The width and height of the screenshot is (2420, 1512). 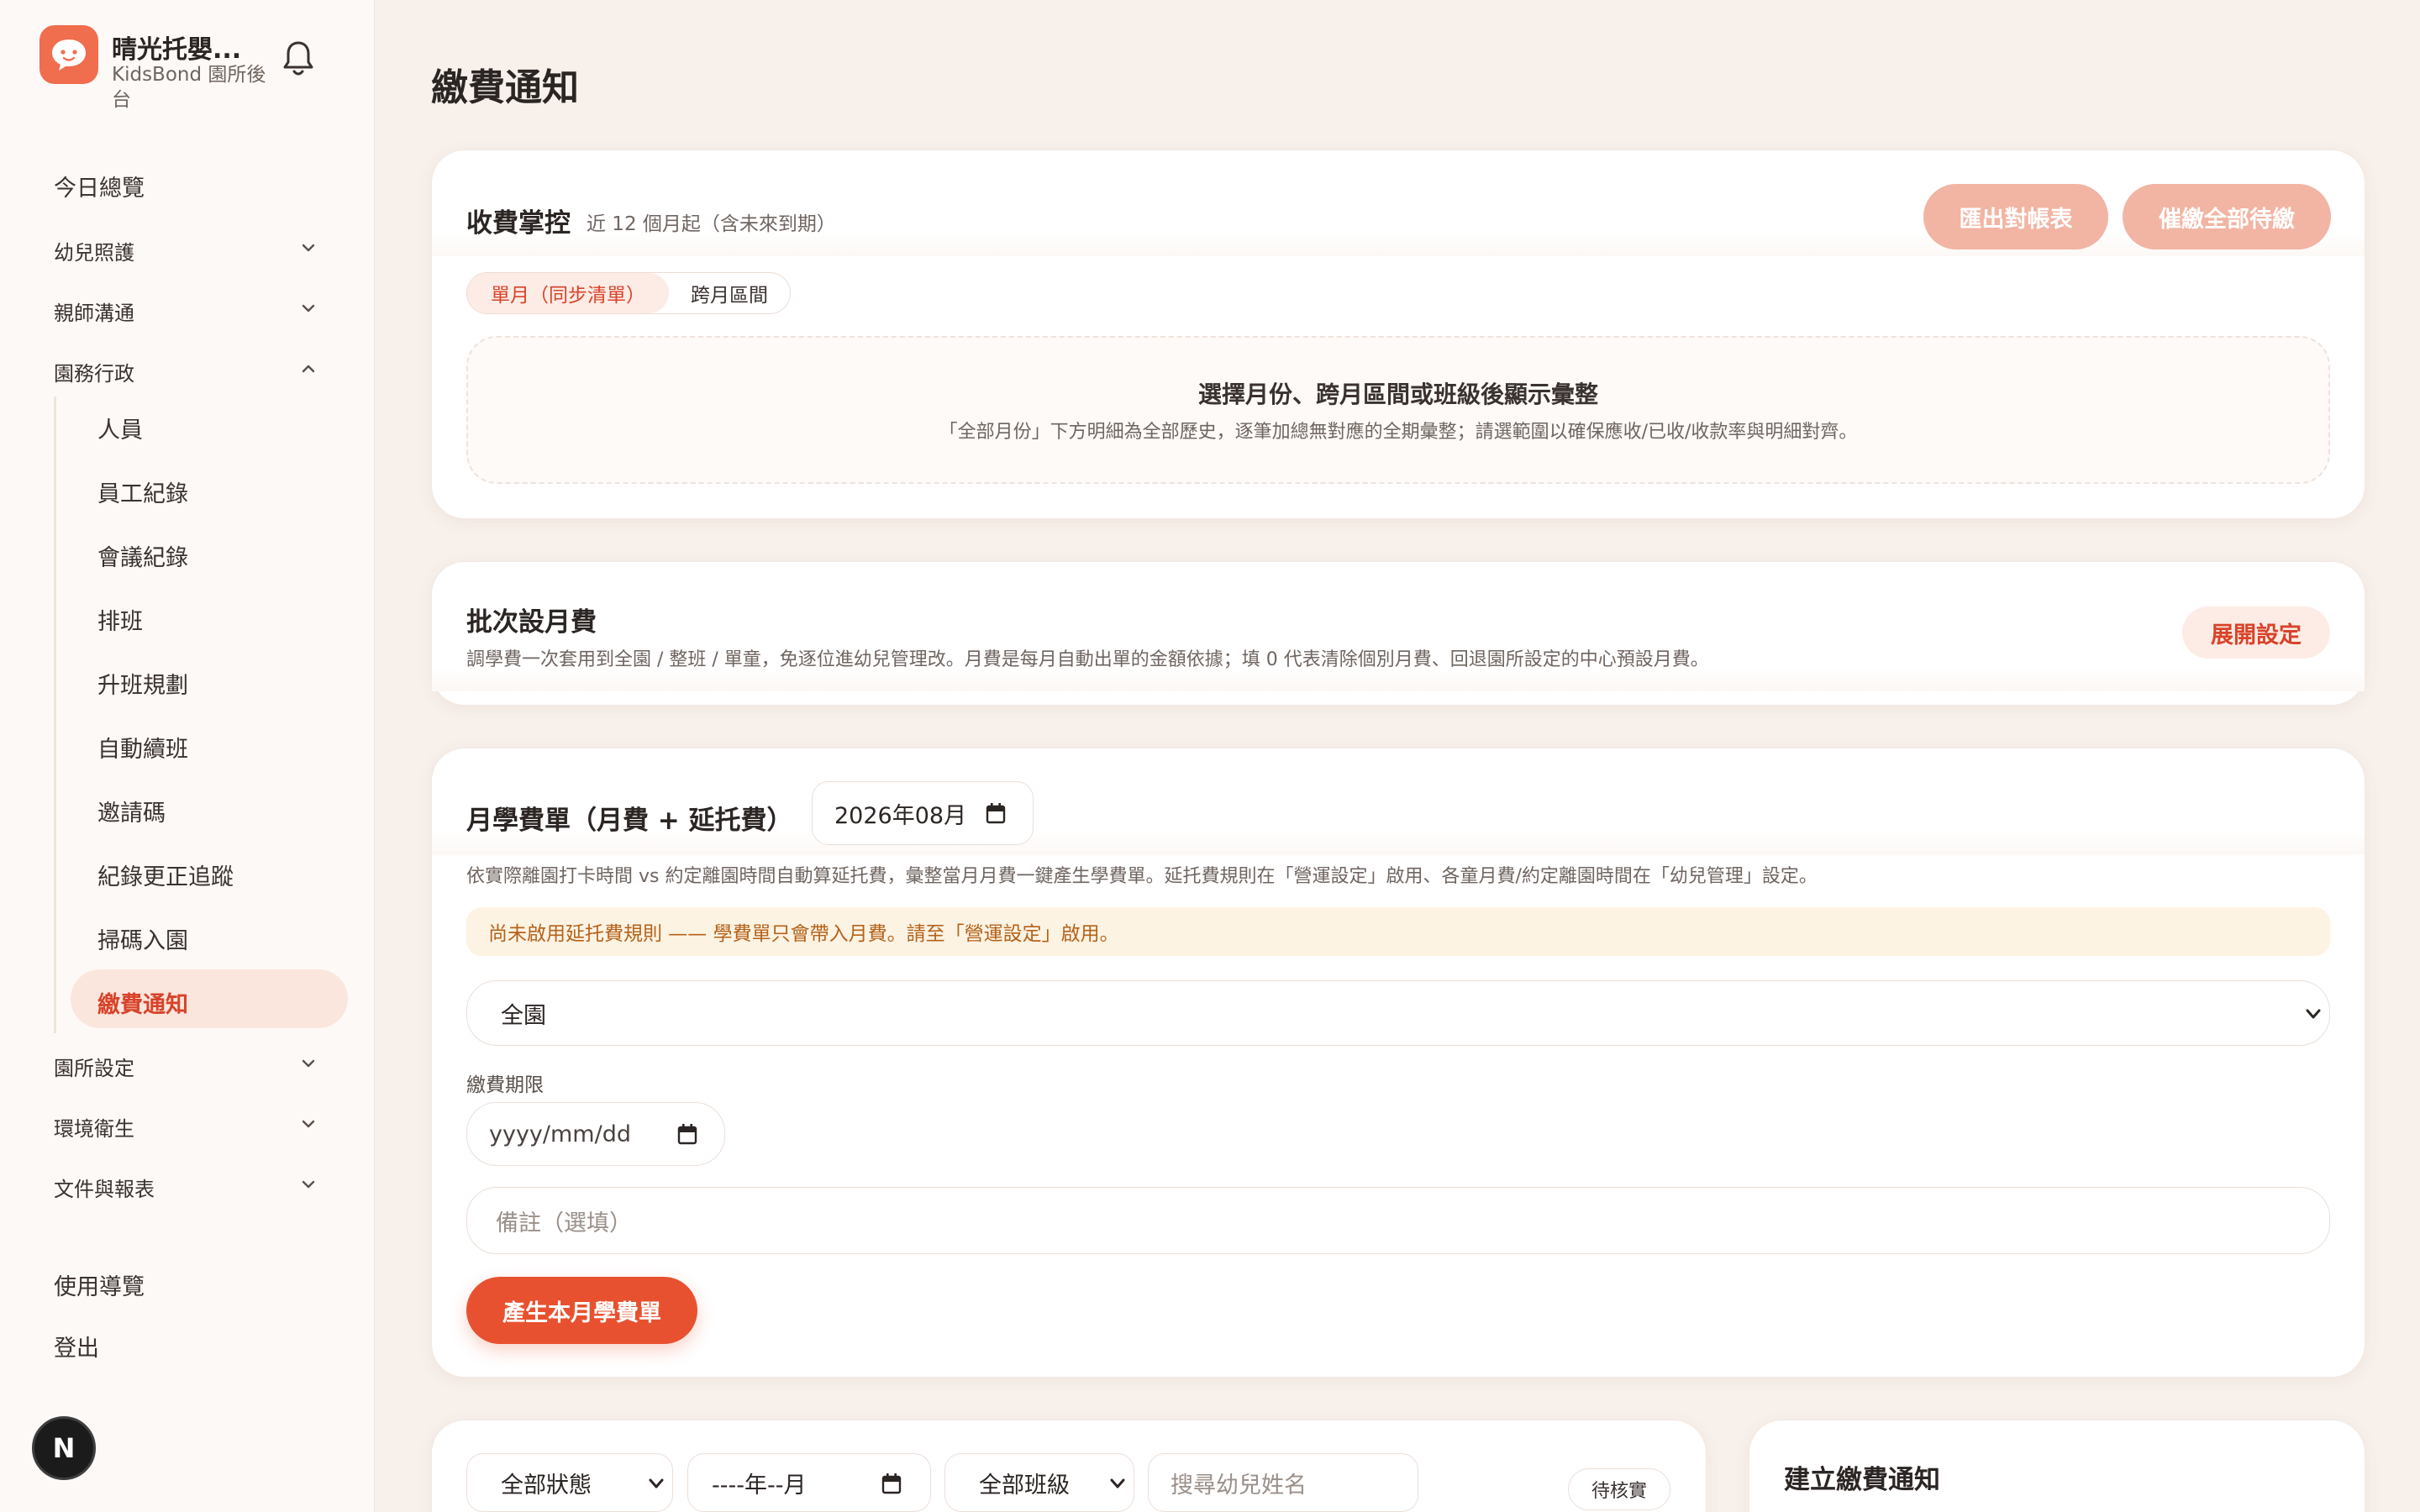 What do you see at coordinates (729, 293) in the screenshot?
I see `tab-month-range: 跨月區間` at bounding box center [729, 293].